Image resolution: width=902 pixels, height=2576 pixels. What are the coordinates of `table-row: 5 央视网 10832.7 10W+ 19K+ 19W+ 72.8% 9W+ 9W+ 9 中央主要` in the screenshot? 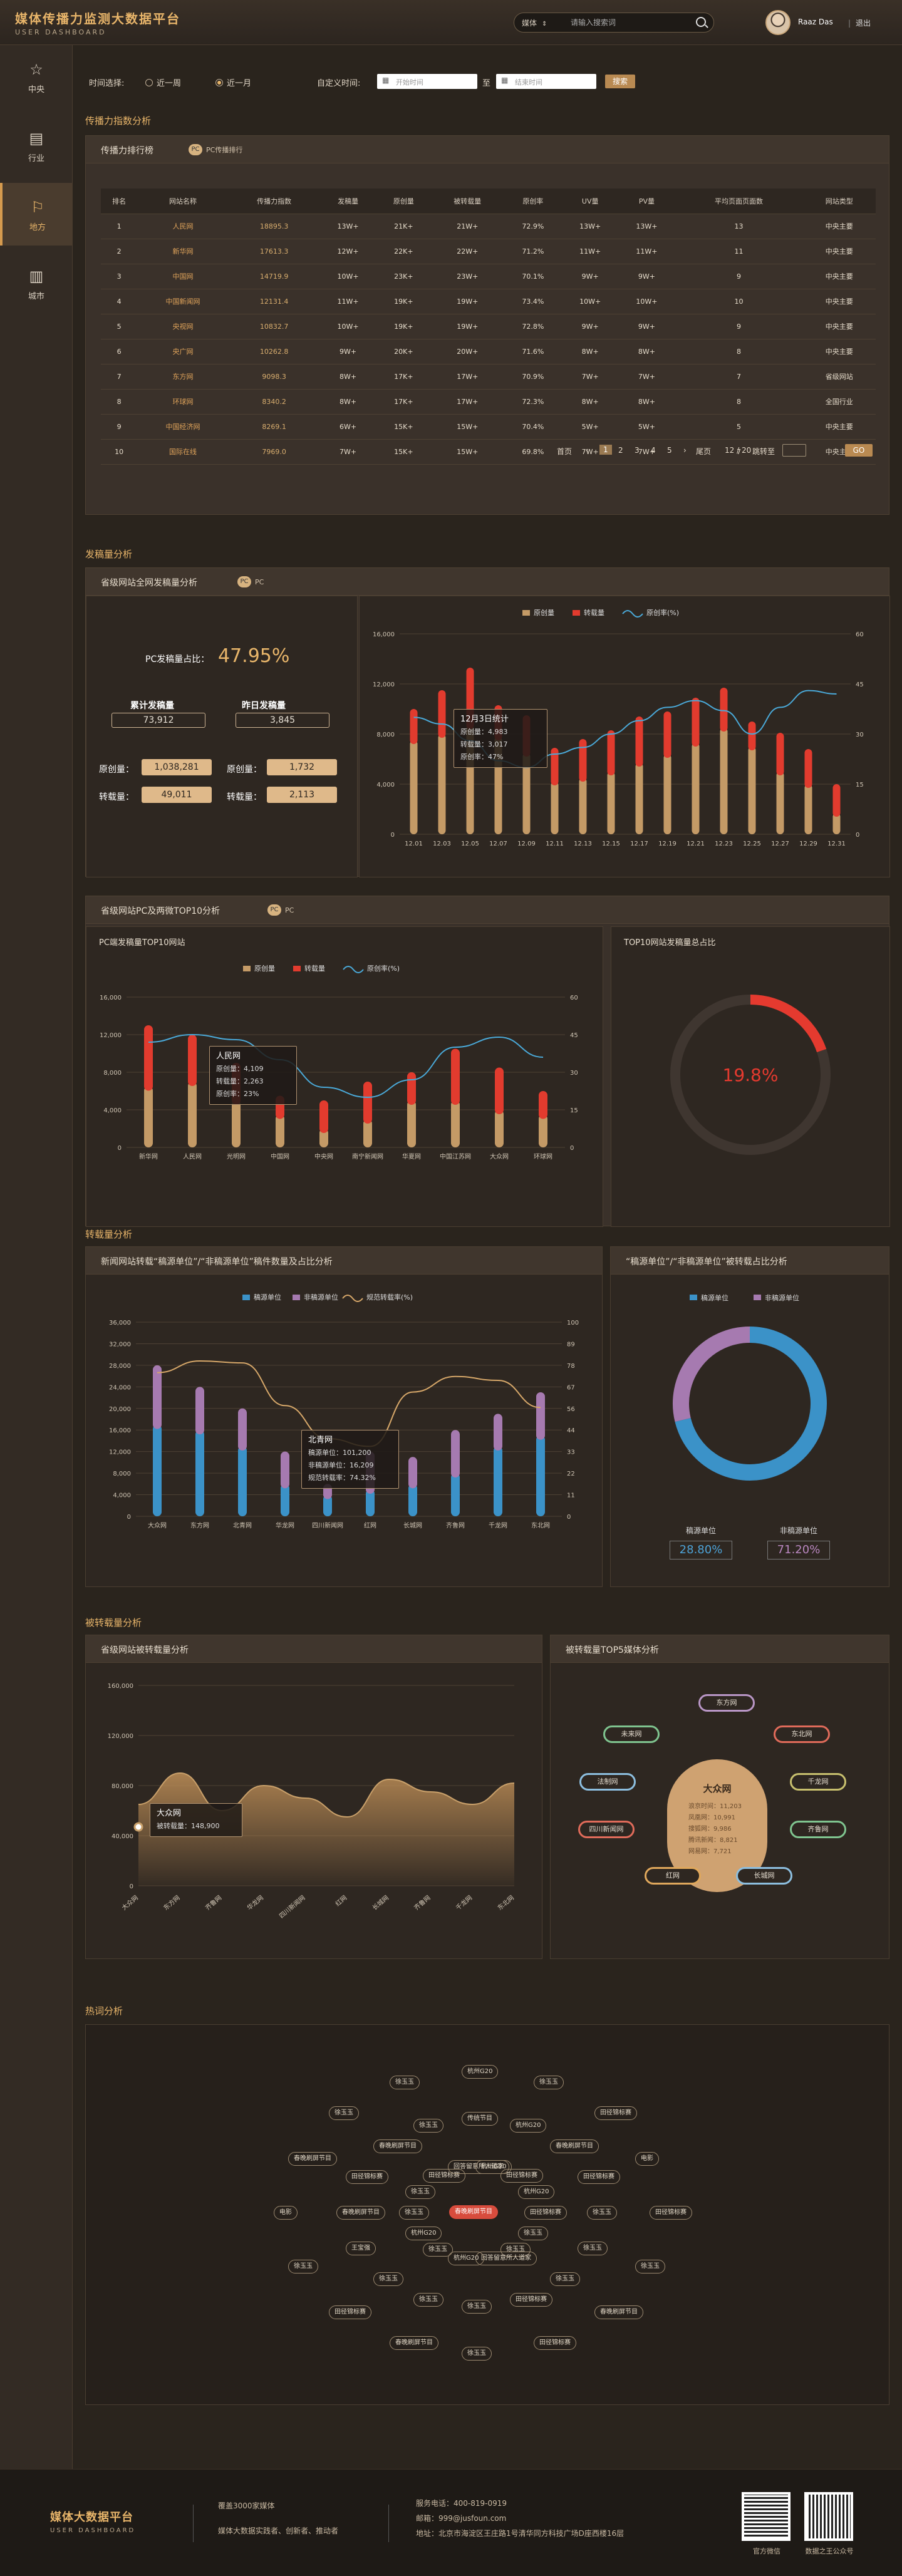 It's located at (488, 326).